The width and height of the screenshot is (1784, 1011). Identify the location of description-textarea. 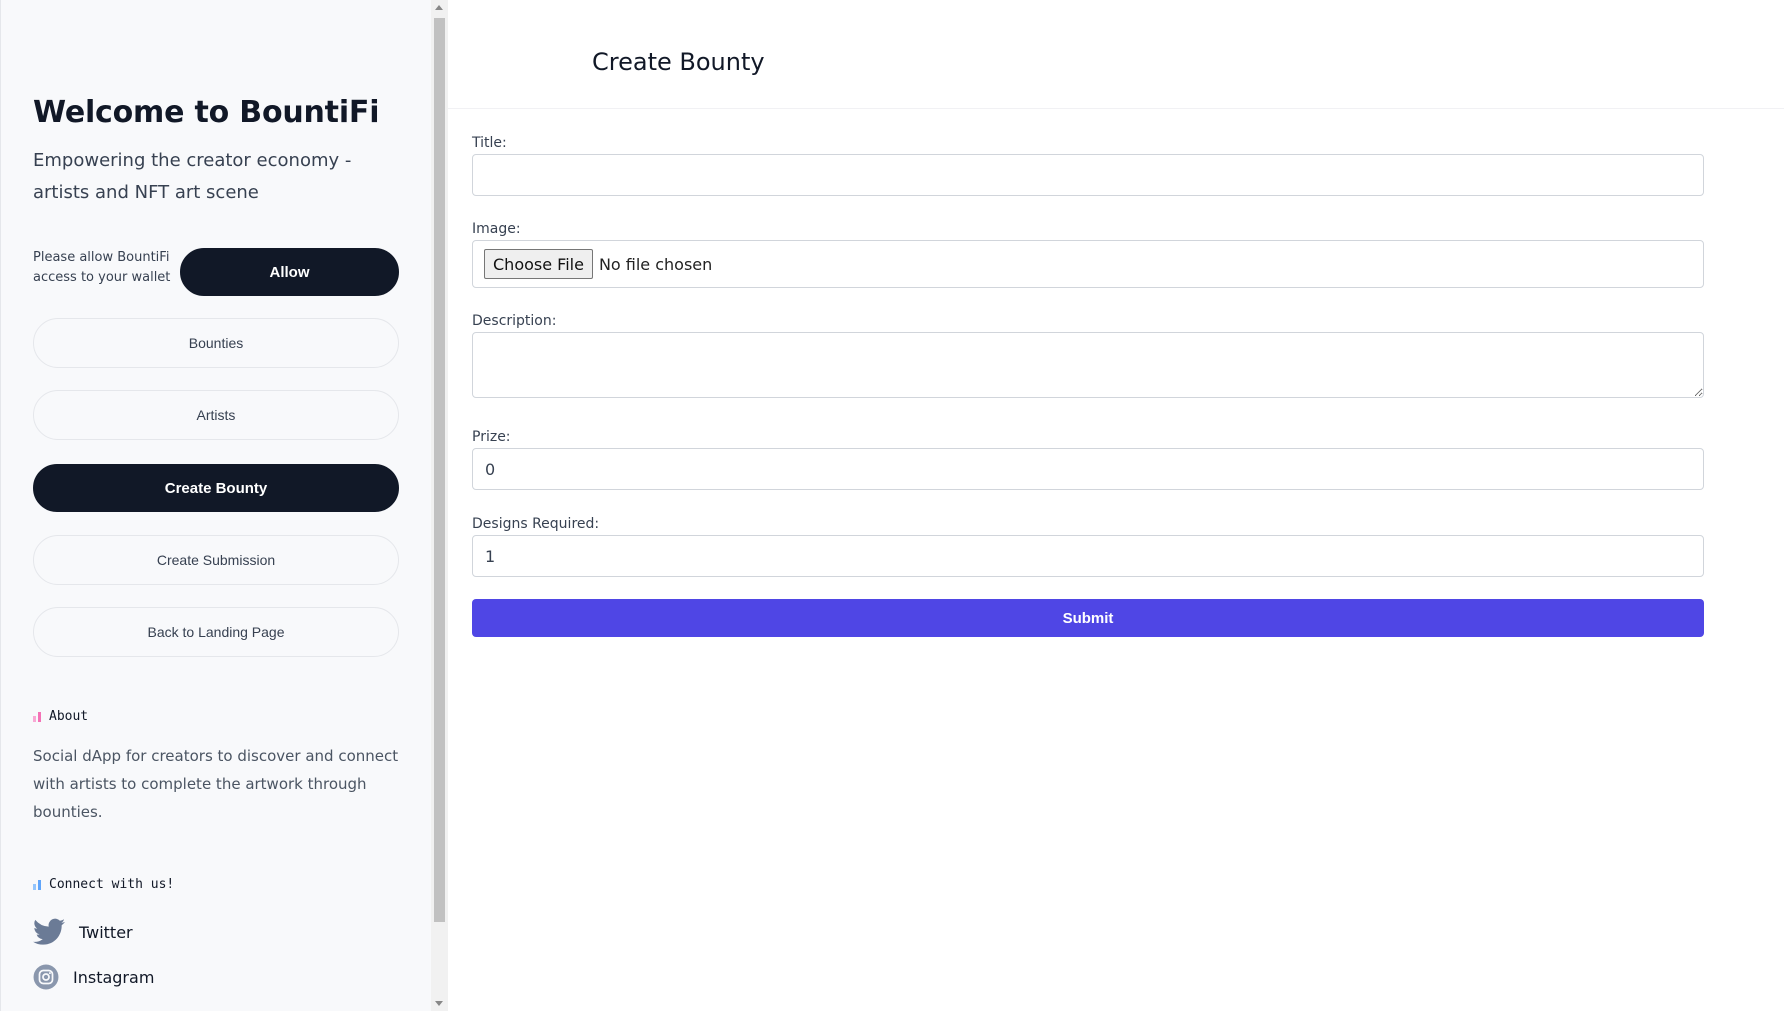
(1088, 365).